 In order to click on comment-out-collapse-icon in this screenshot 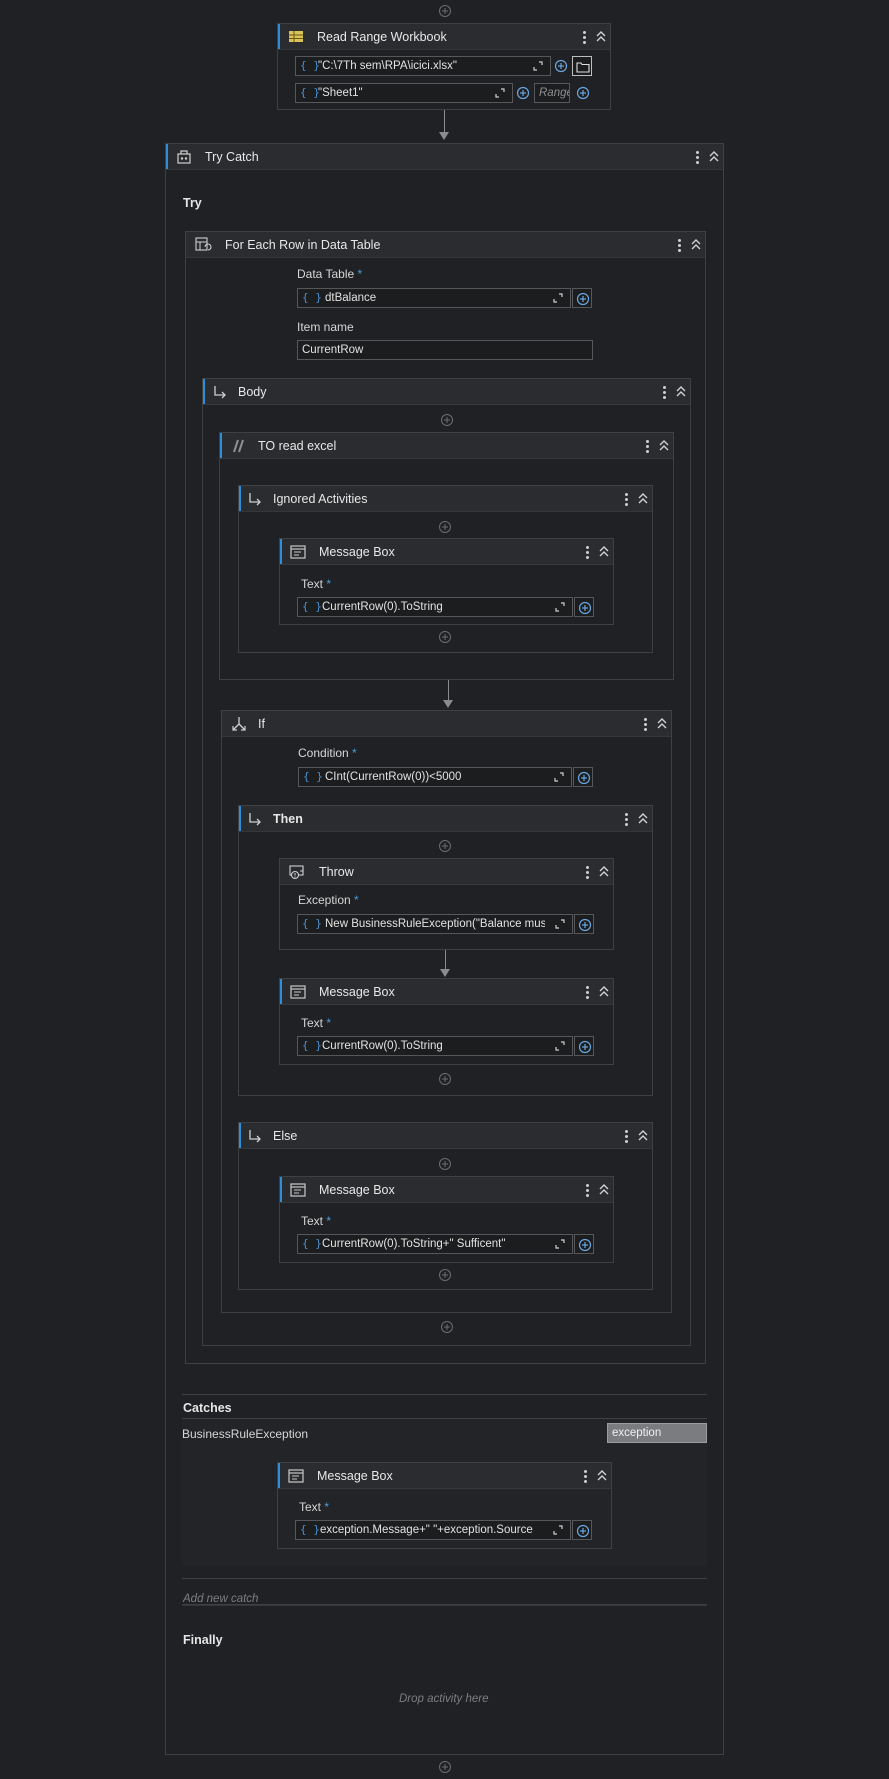, I will do `click(664, 446)`.